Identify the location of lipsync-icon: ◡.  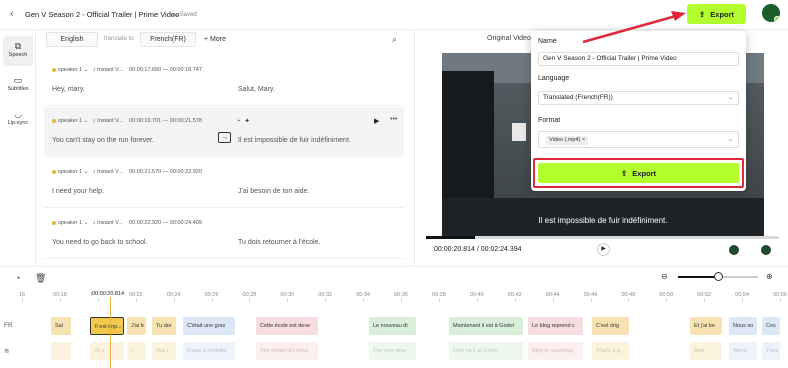
(18, 114).